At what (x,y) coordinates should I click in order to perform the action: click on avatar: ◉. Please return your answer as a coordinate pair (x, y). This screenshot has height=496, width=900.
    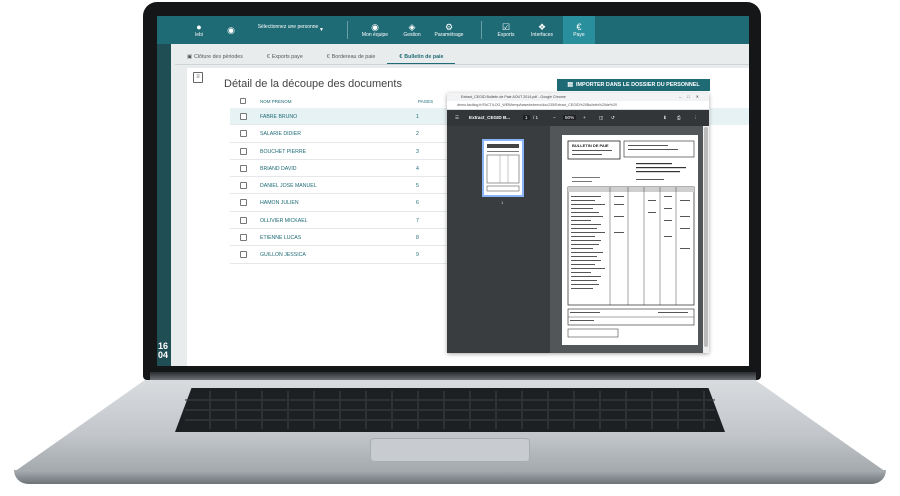
    Looking at the image, I should click on (231, 30).